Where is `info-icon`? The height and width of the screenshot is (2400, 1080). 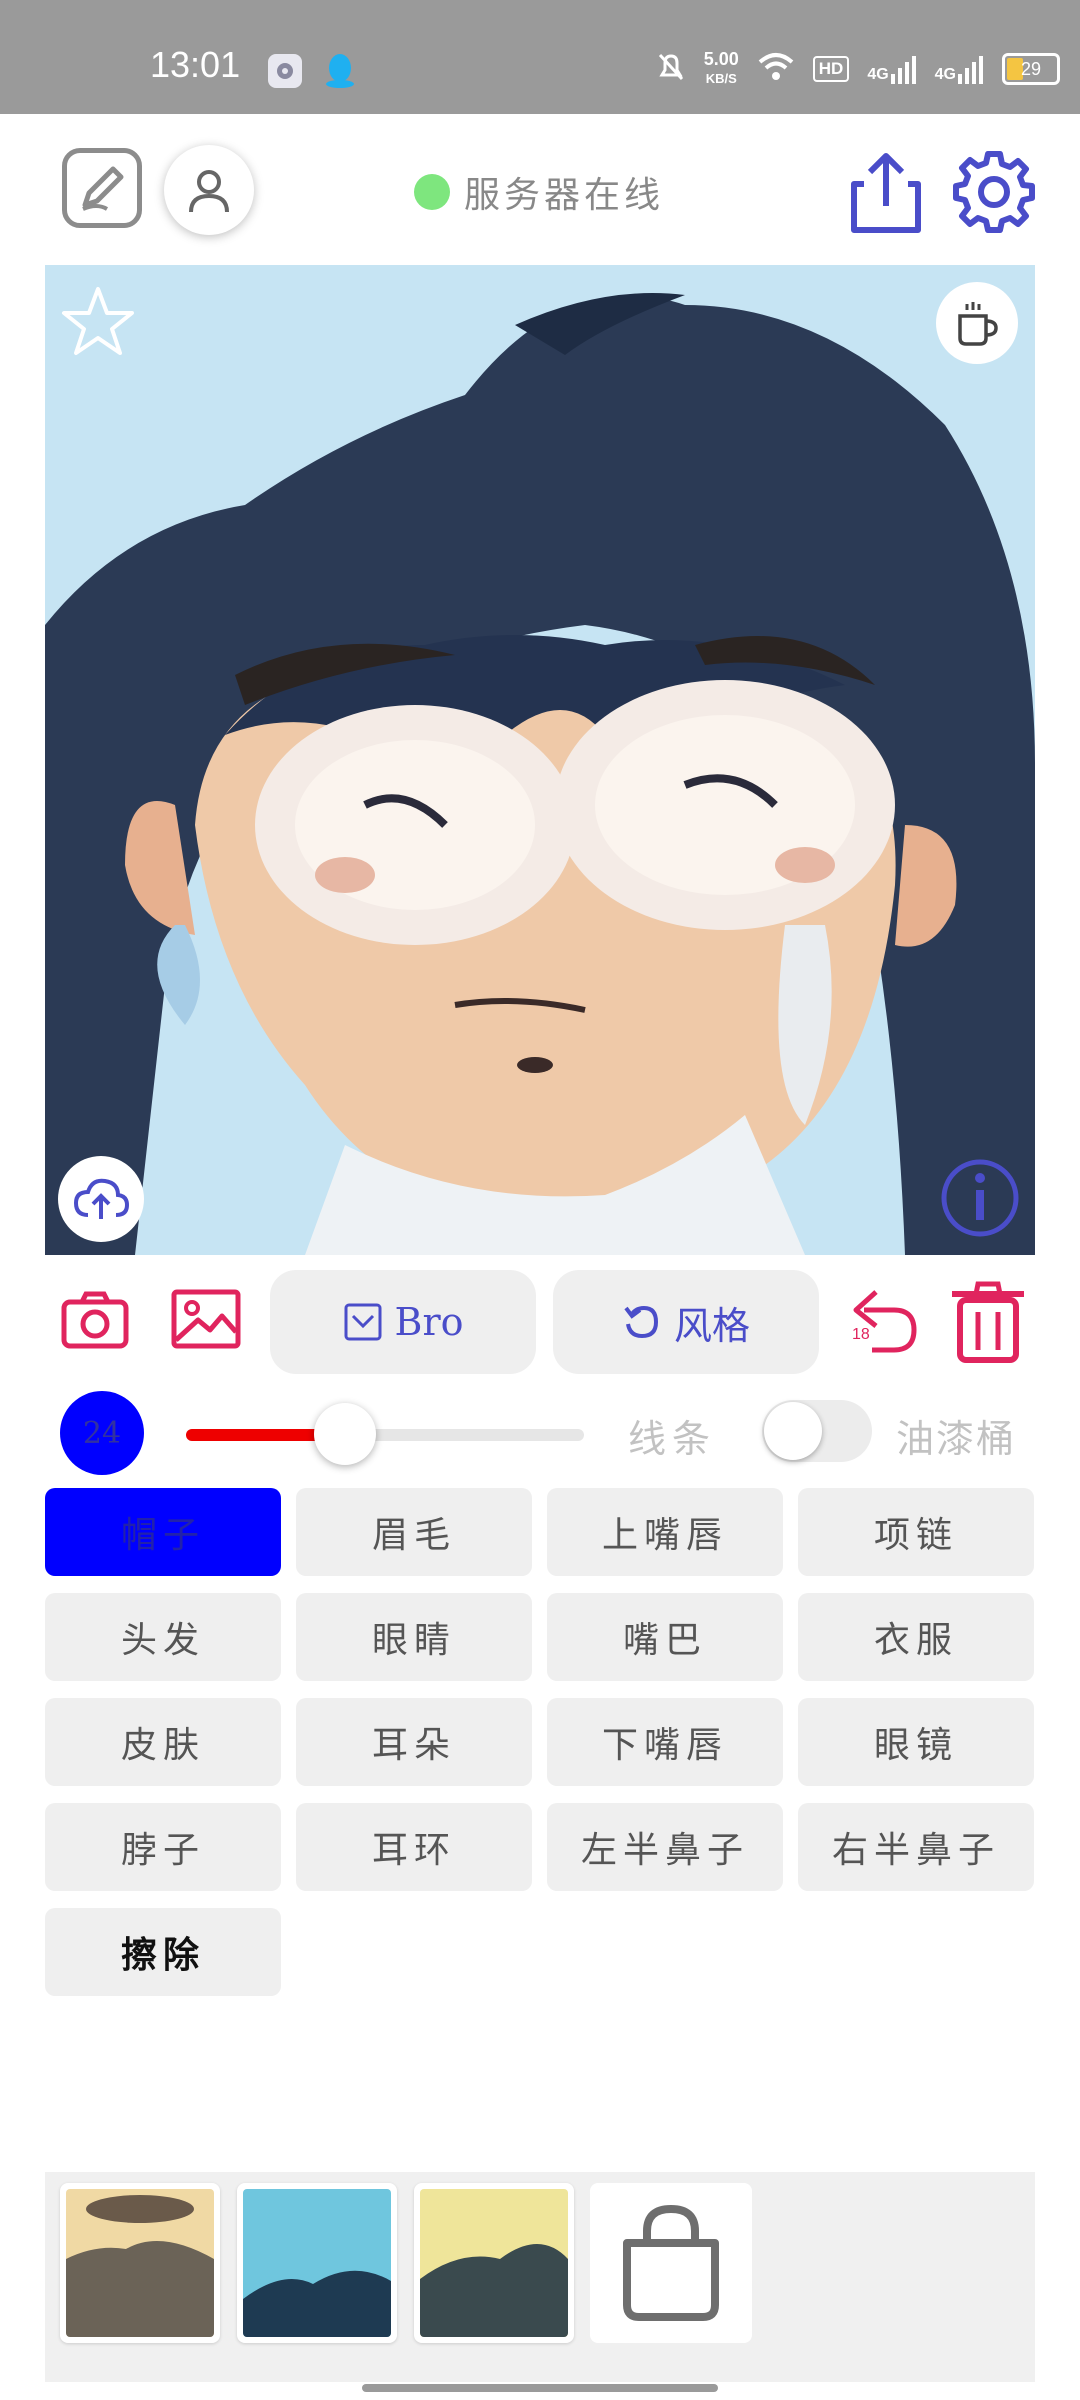 info-icon is located at coordinates (980, 1198).